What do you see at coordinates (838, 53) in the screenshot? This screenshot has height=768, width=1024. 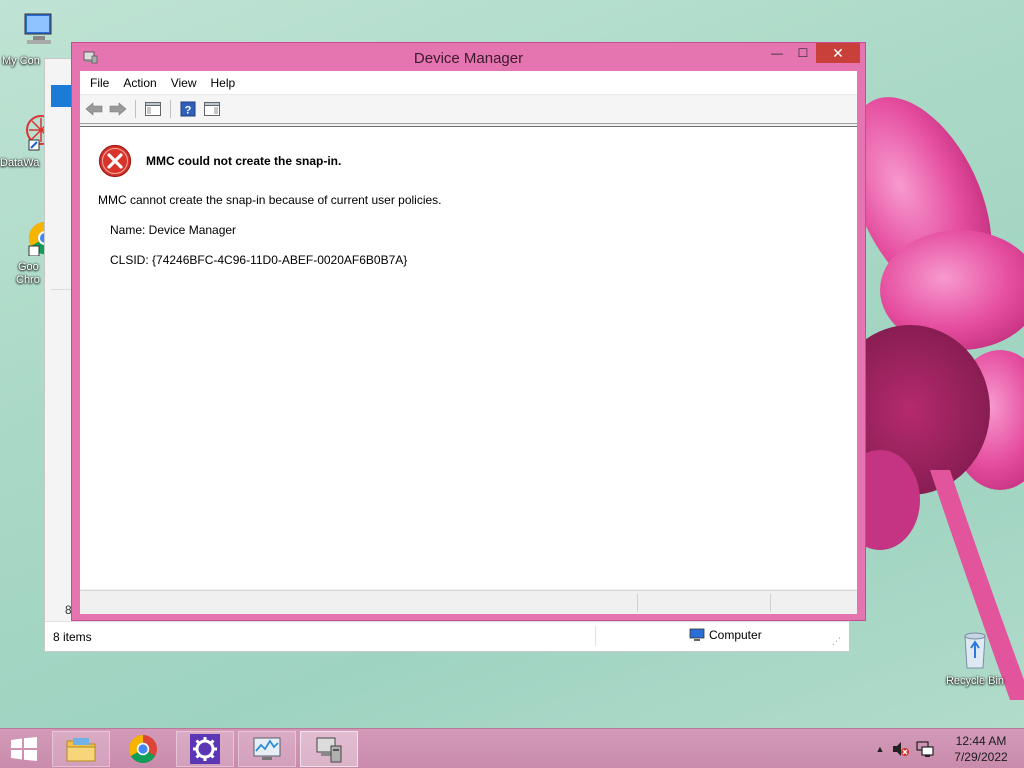 I see `close-button: ✕` at bounding box center [838, 53].